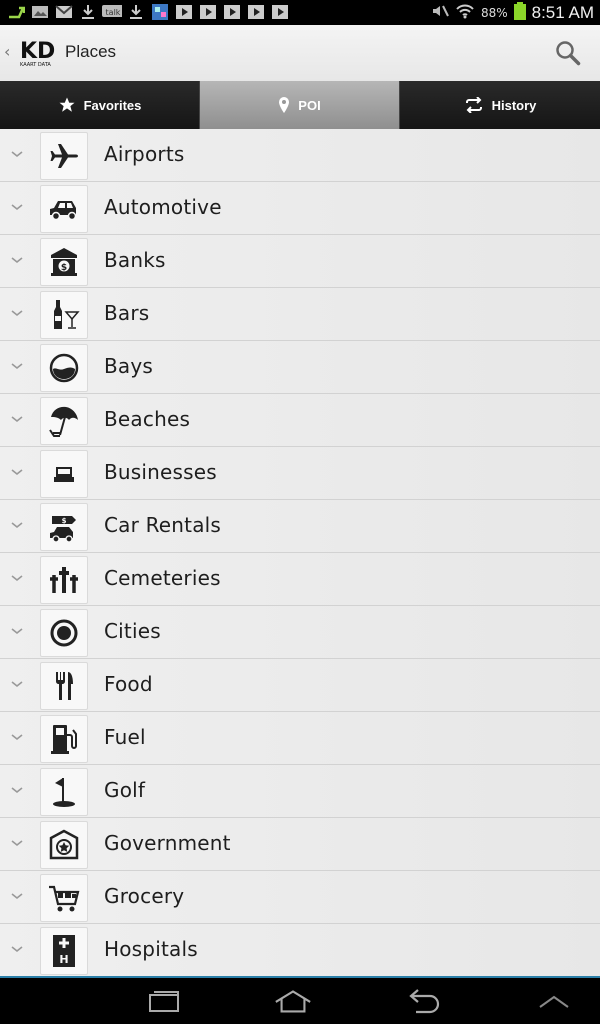  Describe the element at coordinates (64, 12) in the screenshot. I see `gmail-icon` at that location.